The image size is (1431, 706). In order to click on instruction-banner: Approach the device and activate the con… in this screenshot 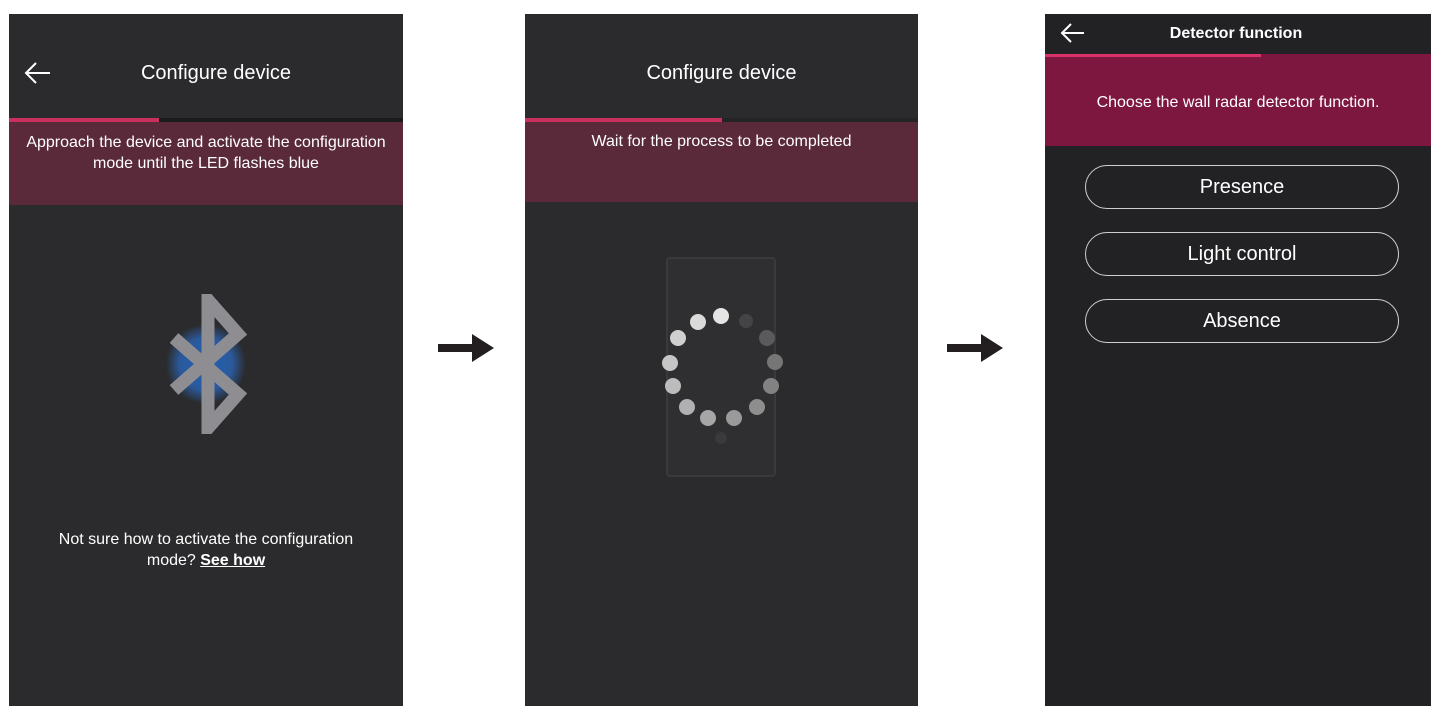, I will do `click(206, 163)`.